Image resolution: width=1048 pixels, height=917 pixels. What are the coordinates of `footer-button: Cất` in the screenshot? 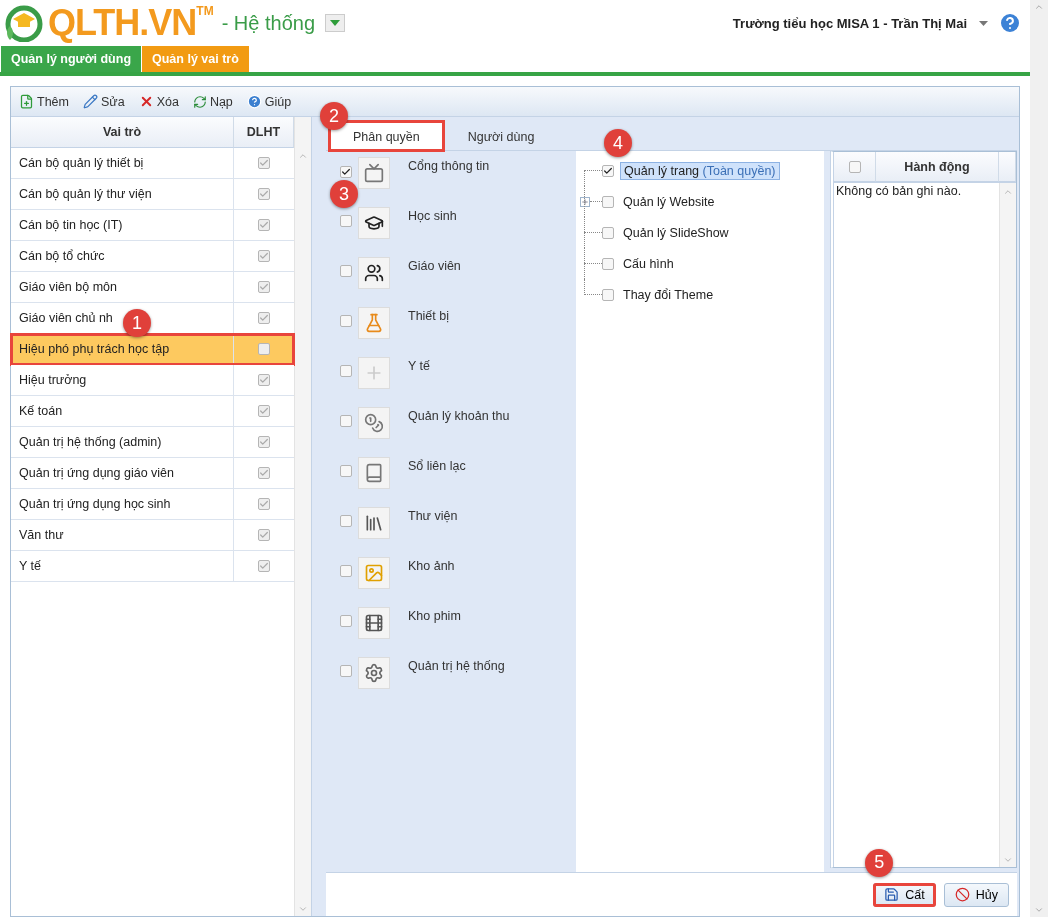 It's located at (904, 894).